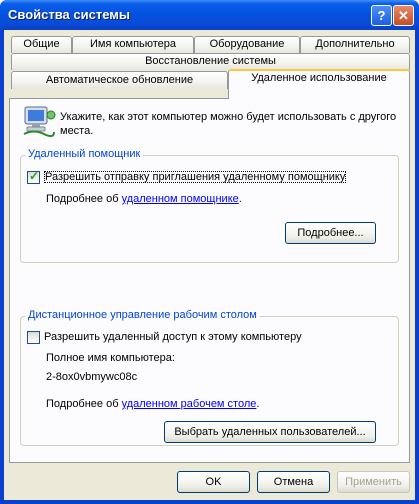  I want to click on tab-label: Имя компьютера, so click(133, 44).